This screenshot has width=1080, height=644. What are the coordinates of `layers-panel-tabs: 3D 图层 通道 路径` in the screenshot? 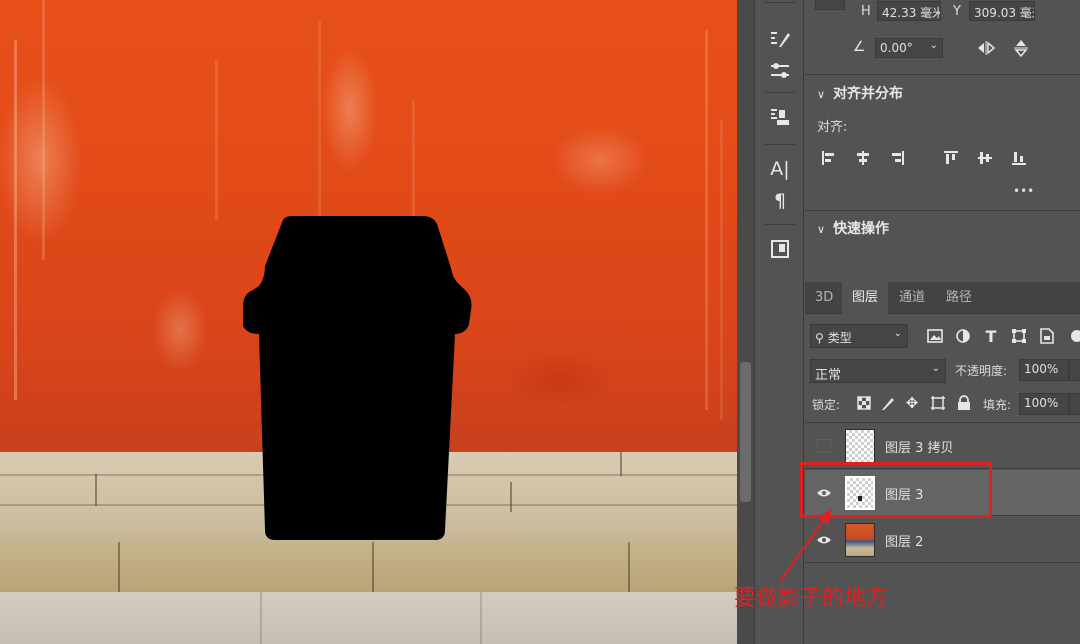 It's located at (942, 298).